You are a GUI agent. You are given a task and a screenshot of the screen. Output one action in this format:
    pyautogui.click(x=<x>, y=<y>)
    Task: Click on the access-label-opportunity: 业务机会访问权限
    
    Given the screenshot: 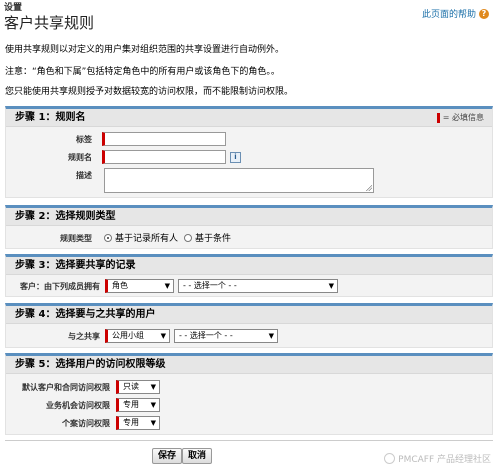 What is the action you would take?
    pyautogui.click(x=78, y=405)
    